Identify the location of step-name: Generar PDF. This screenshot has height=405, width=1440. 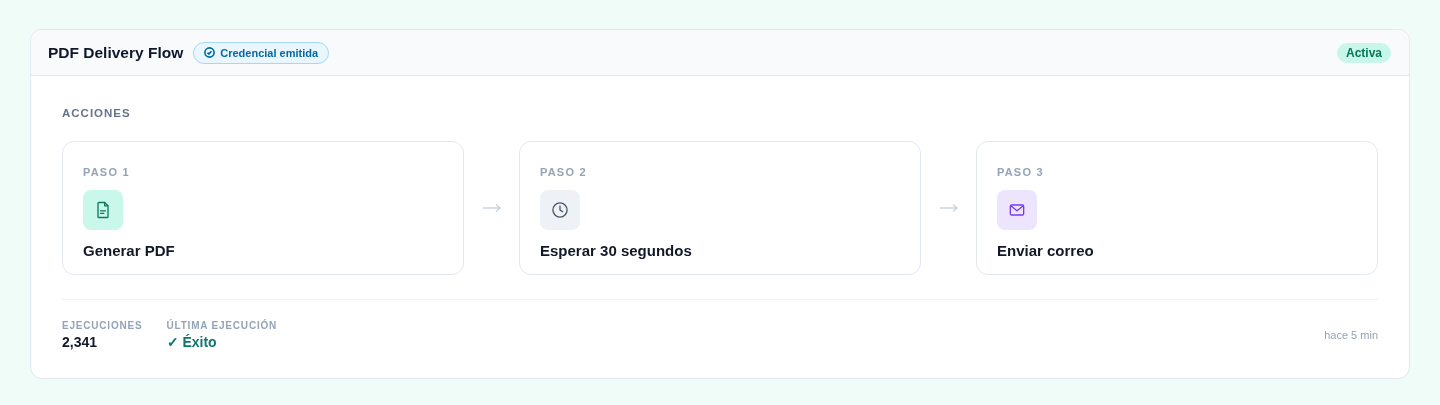
(129, 250).